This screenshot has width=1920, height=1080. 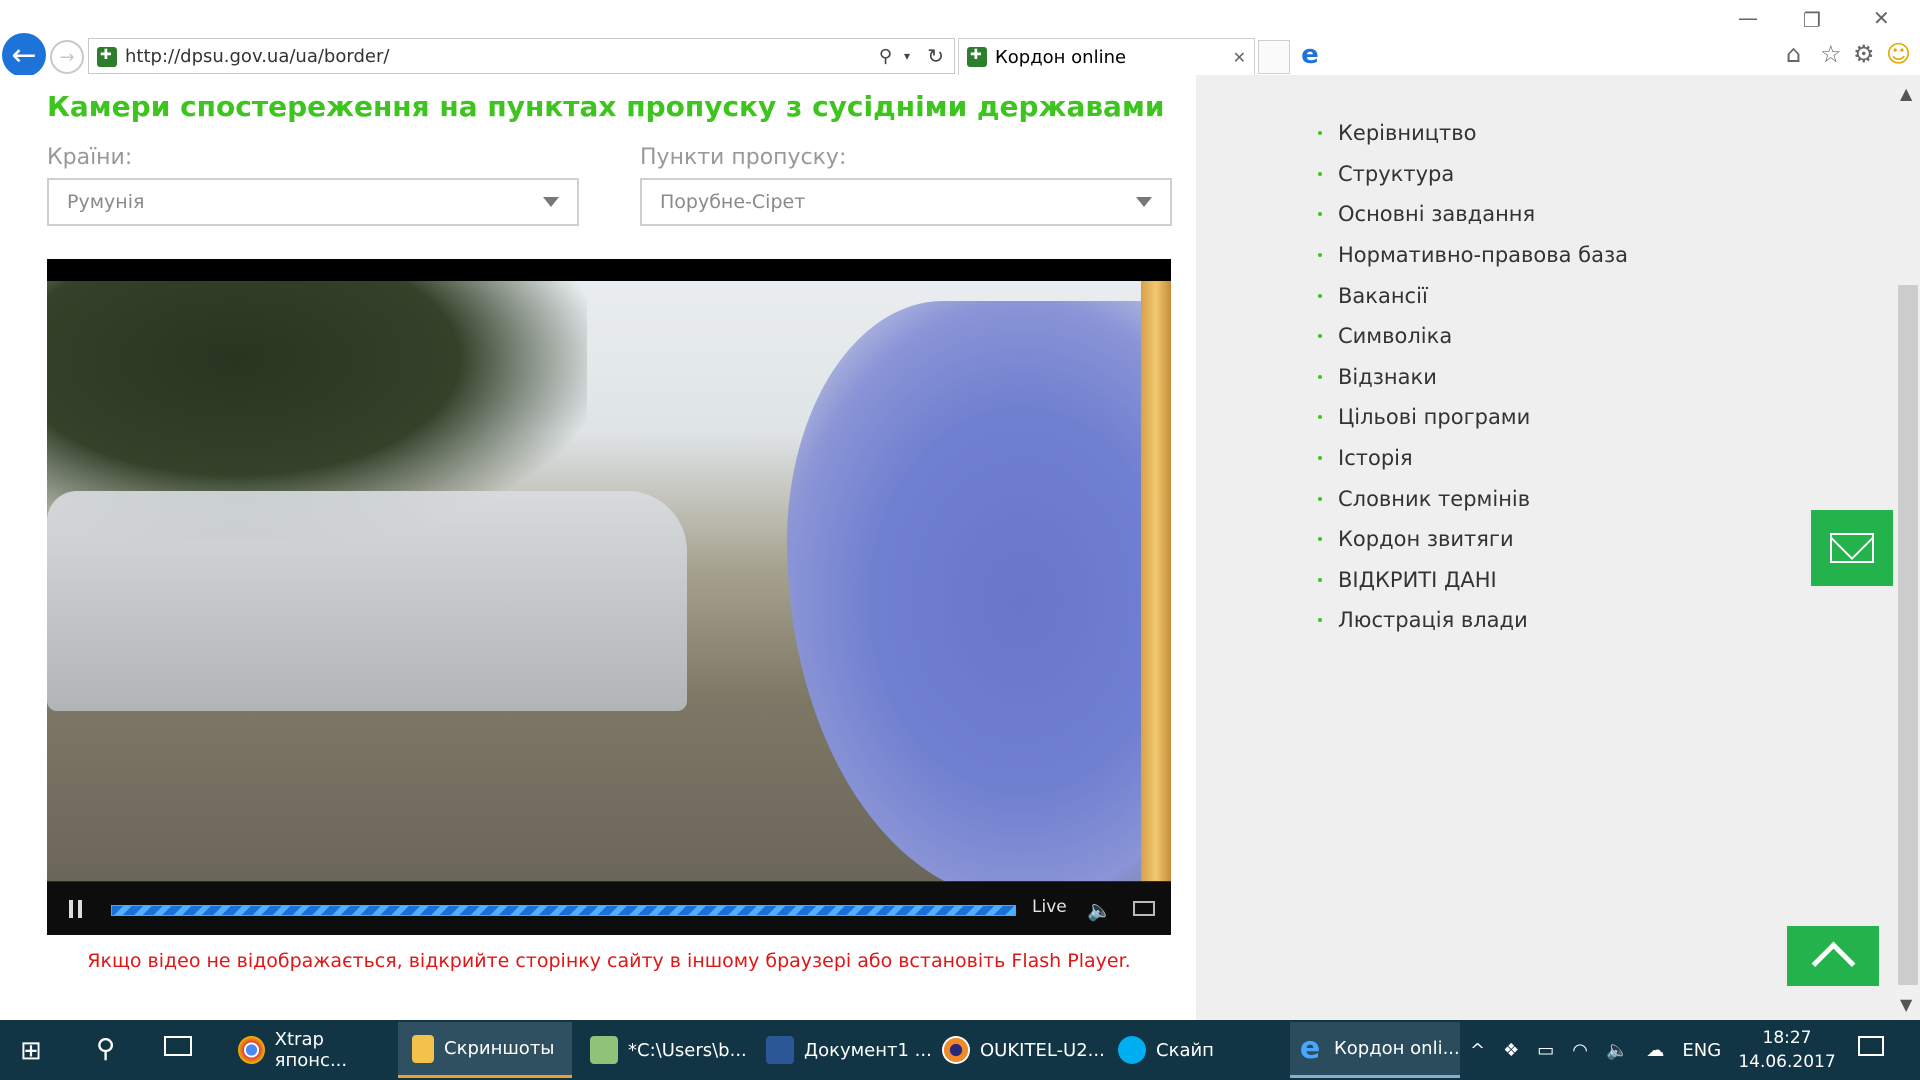 I want to click on chevron-up-icon: ^, so click(x=1477, y=1050).